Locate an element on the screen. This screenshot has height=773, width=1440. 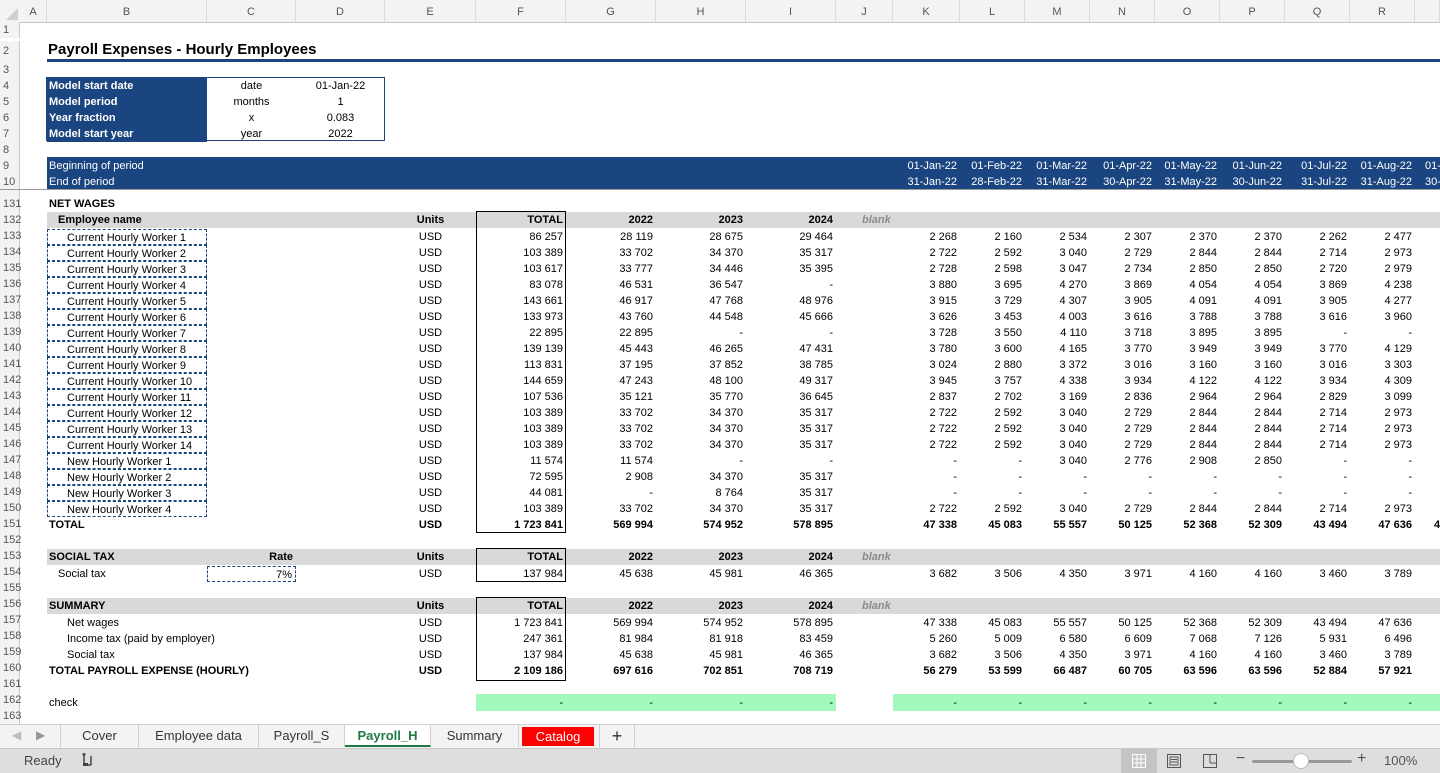
employee-name-cell: Current Hourly Worker 3 is located at coordinates (127, 269).